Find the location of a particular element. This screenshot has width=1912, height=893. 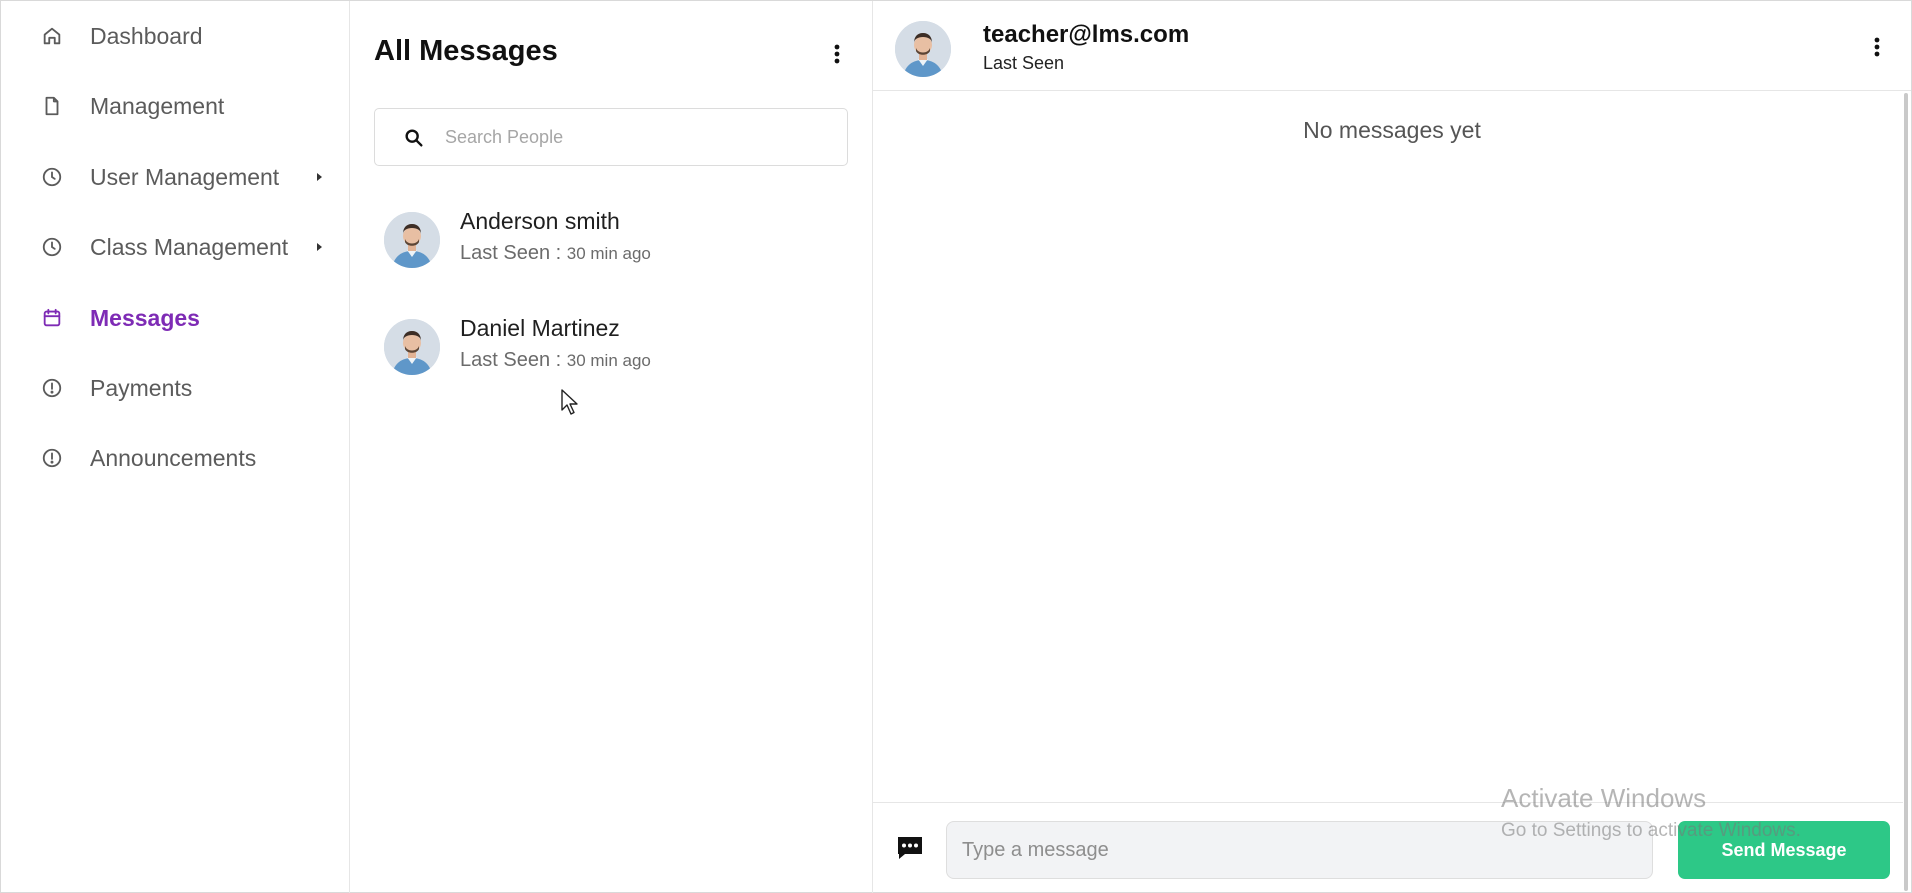

sidebar-item-payments: Payments is located at coordinates (175, 388).